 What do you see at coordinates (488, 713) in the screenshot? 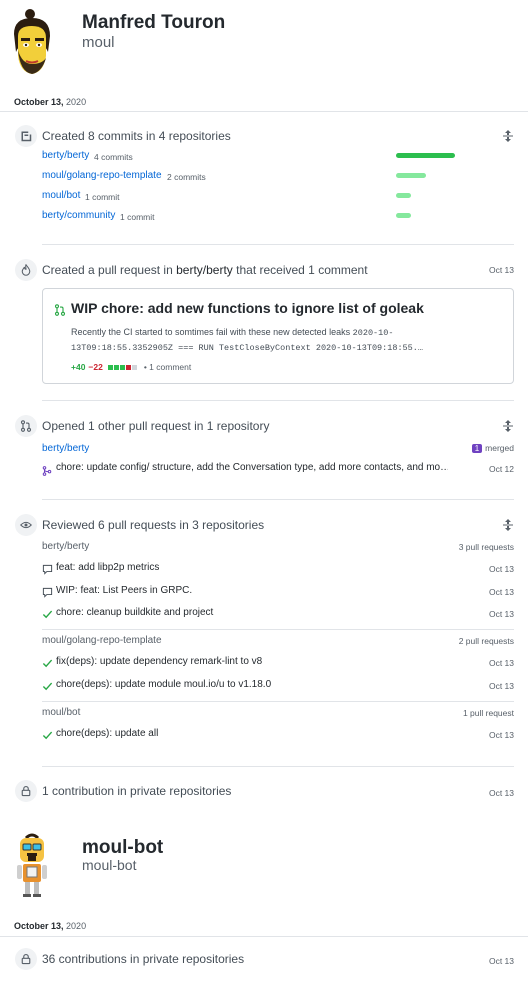
I see `review-group-count: 1 pull request` at bounding box center [488, 713].